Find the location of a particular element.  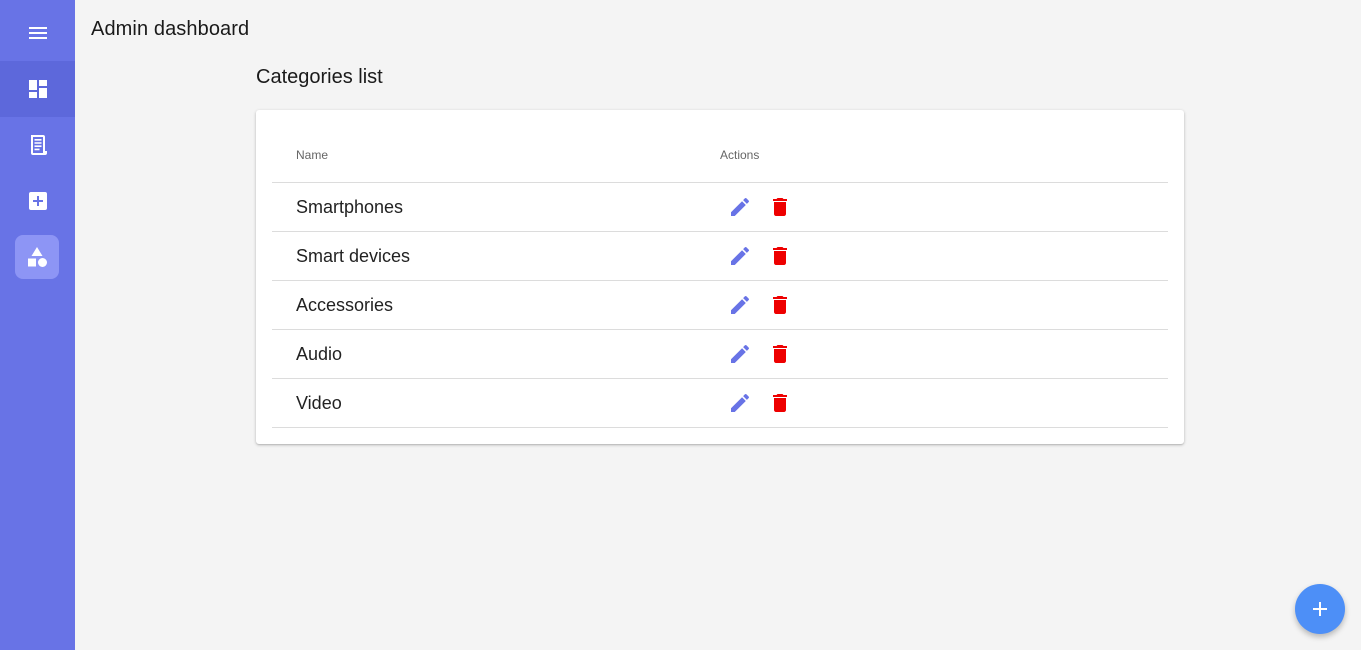

sidebar-item-dashboard is located at coordinates (37, 89).